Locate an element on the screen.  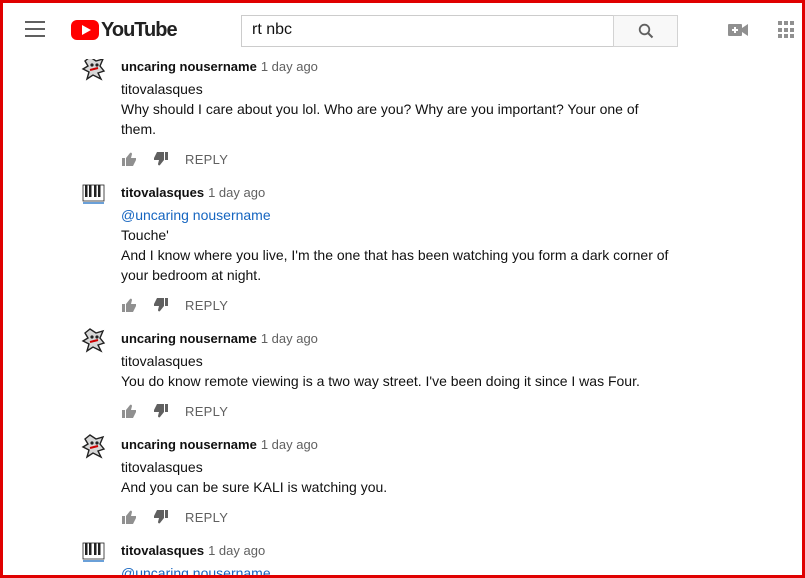
comment-line: Touche' is located at coordinates (145, 235).